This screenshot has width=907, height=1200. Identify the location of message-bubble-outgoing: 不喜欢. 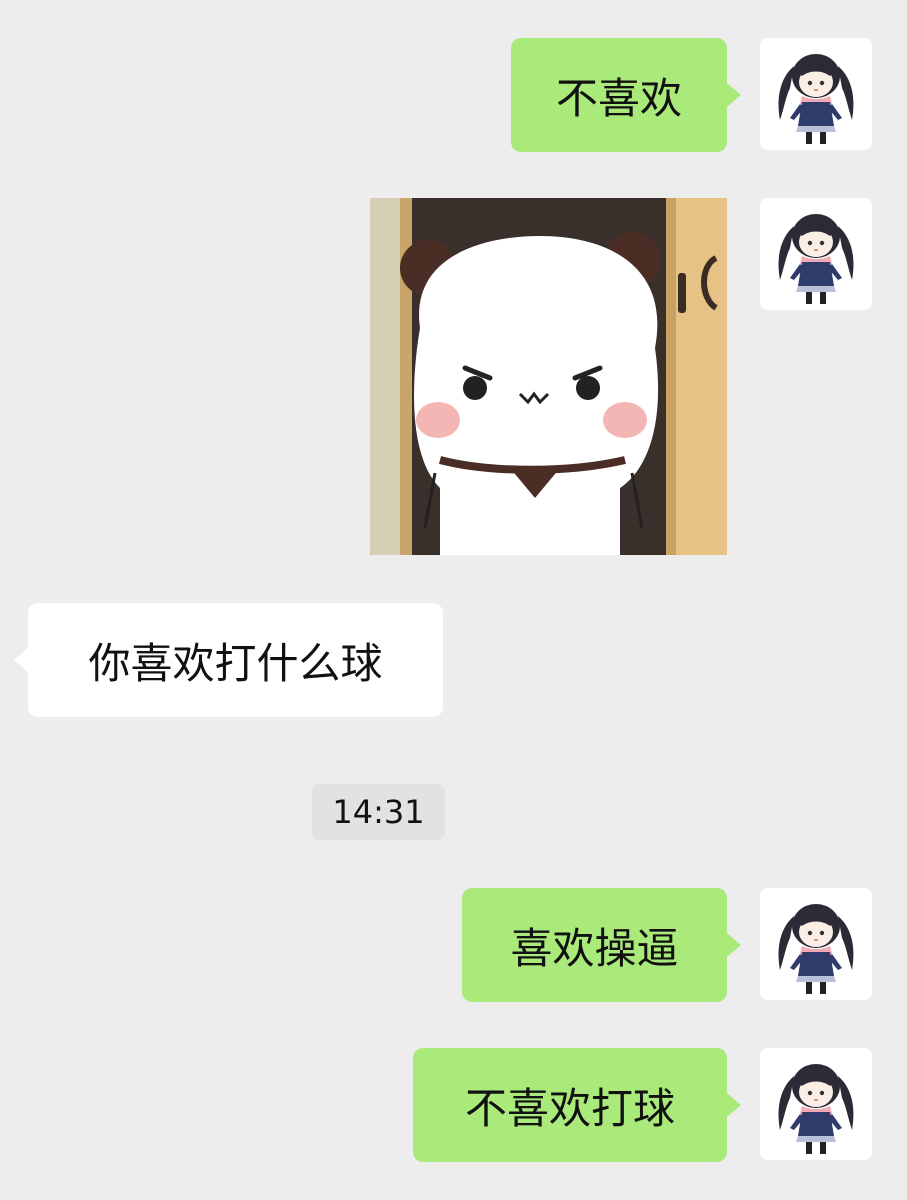
(619, 95).